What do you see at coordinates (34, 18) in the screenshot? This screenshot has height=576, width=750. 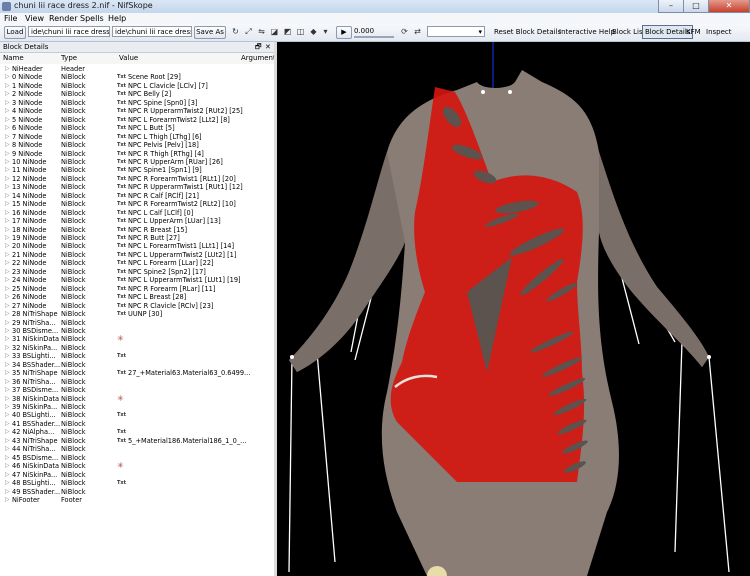 I see `menu-view: View` at bounding box center [34, 18].